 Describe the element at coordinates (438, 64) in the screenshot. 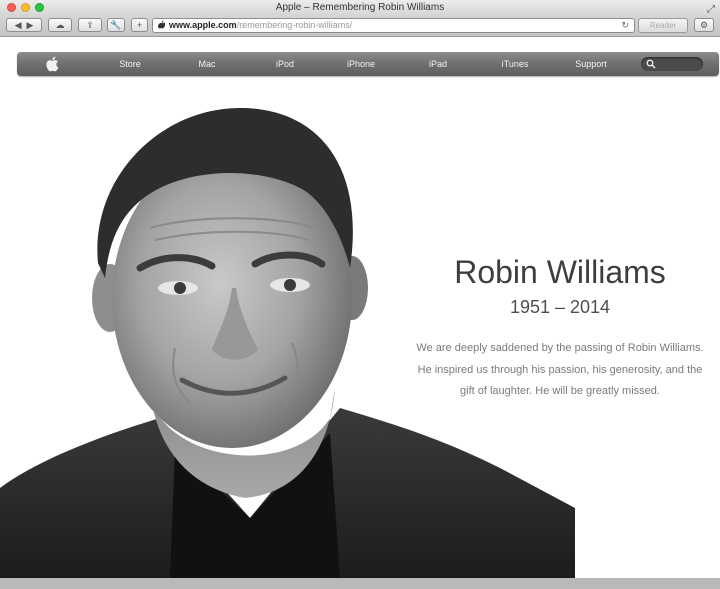

I see `nav-item-ipad: iPad` at that location.